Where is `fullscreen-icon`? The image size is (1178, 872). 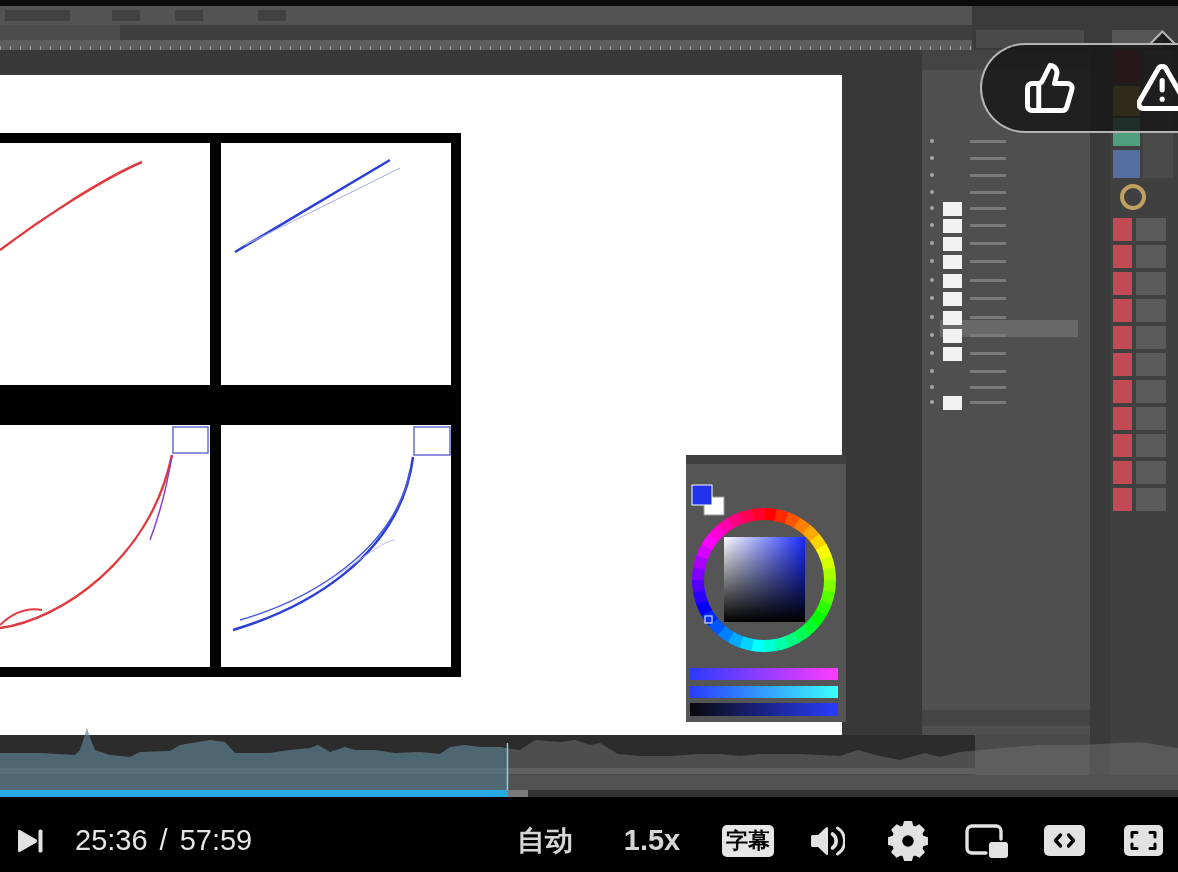
fullscreen-icon is located at coordinates (1143, 840).